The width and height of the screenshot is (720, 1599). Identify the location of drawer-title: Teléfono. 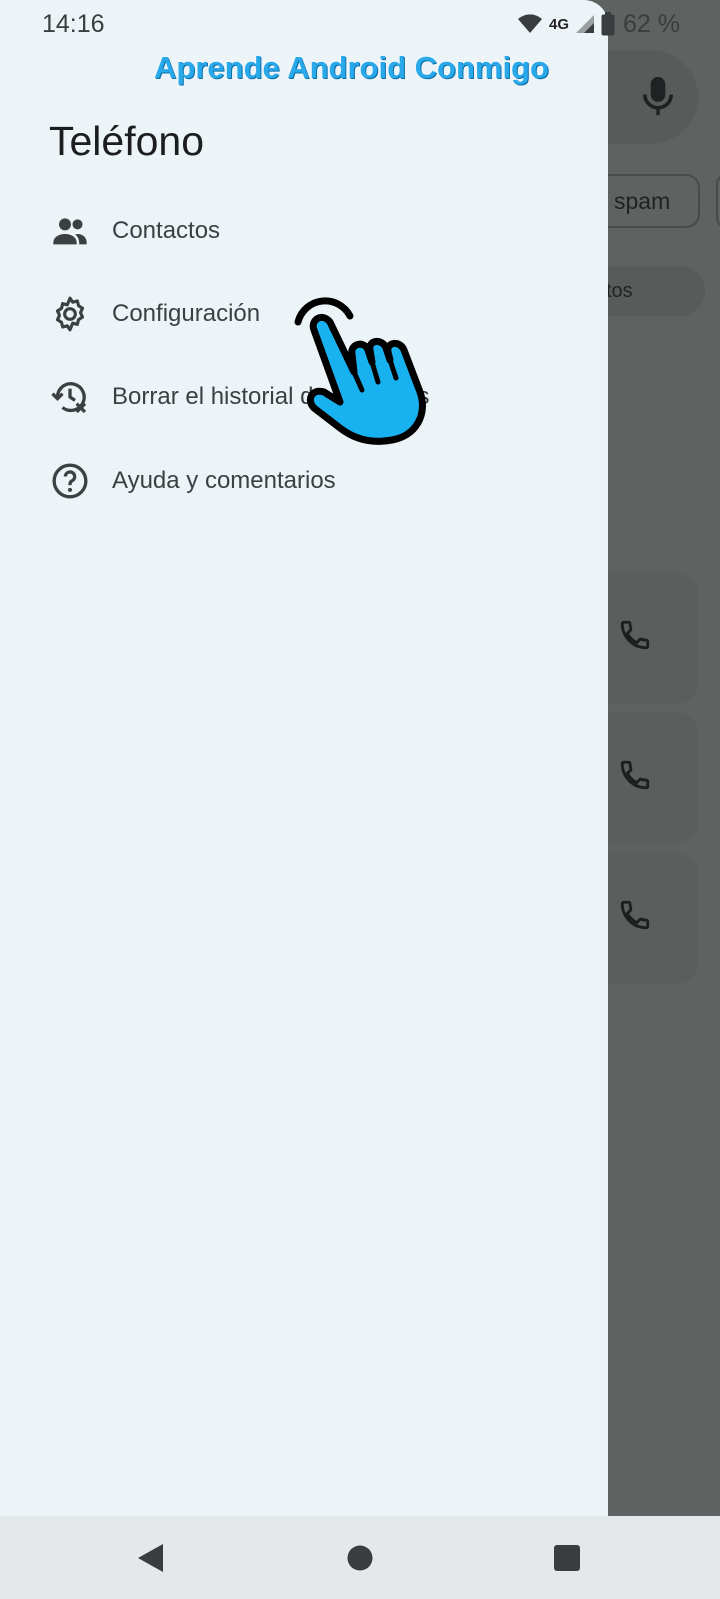
(127, 141).